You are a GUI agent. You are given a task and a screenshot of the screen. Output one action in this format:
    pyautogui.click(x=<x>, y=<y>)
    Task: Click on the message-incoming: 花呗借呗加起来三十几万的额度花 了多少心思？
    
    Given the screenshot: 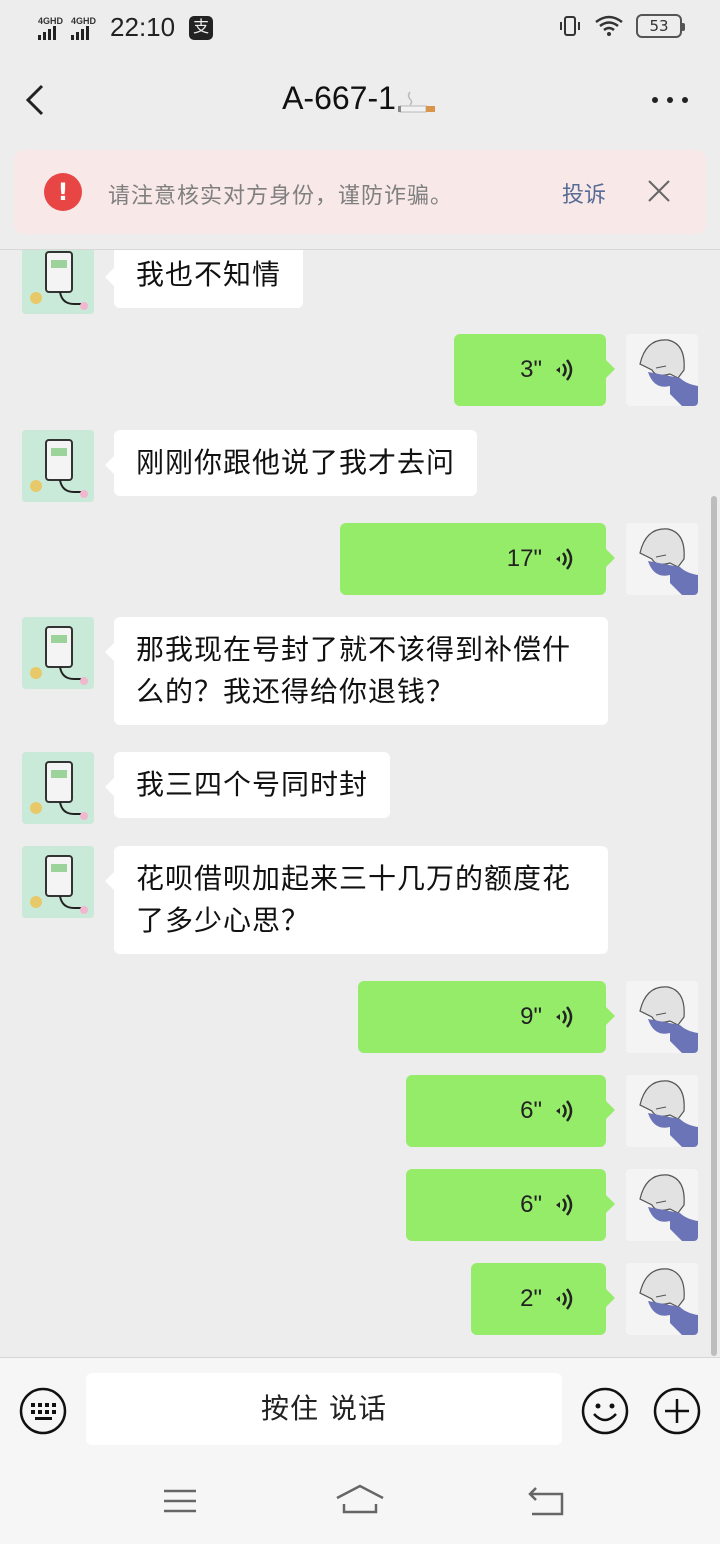 What is the action you would take?
    pyautogui.click(x=360, y=902)
    